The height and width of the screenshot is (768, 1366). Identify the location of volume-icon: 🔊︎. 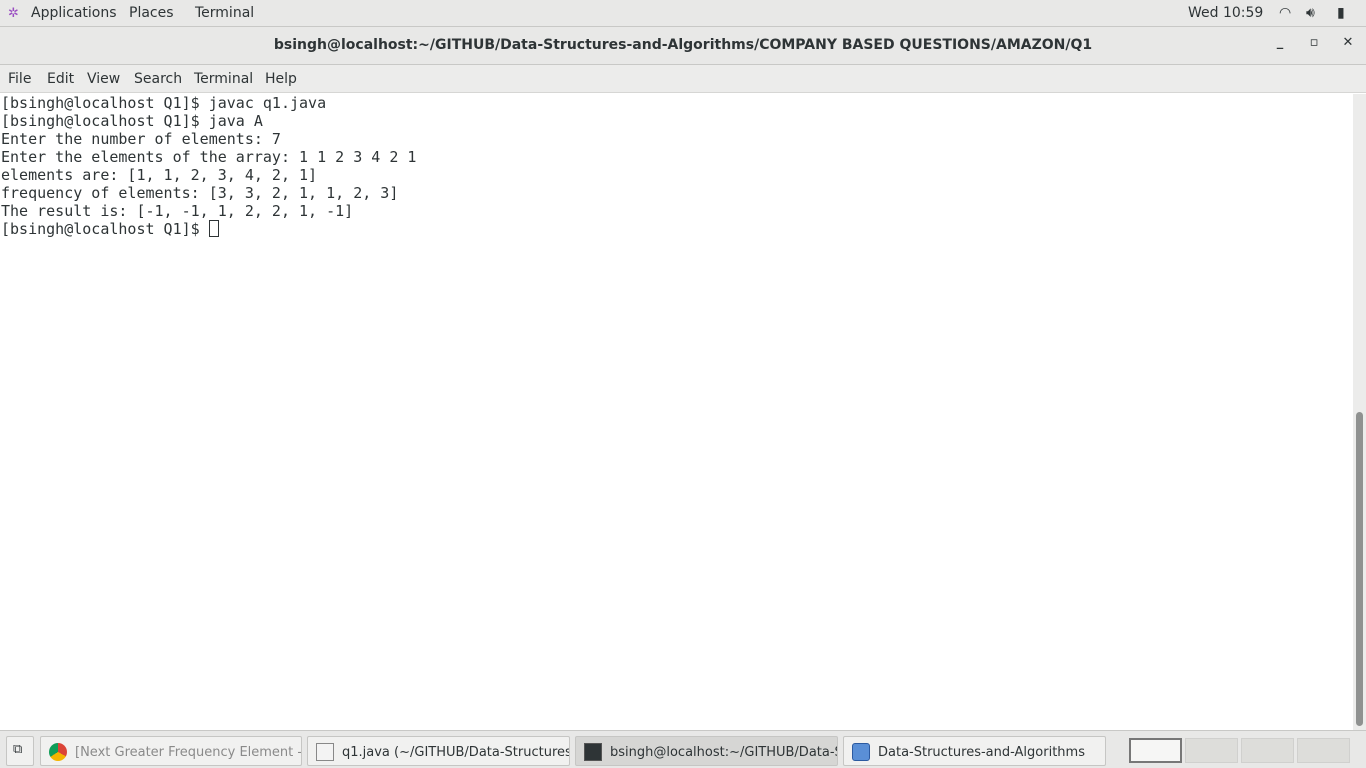
(1310, 13).